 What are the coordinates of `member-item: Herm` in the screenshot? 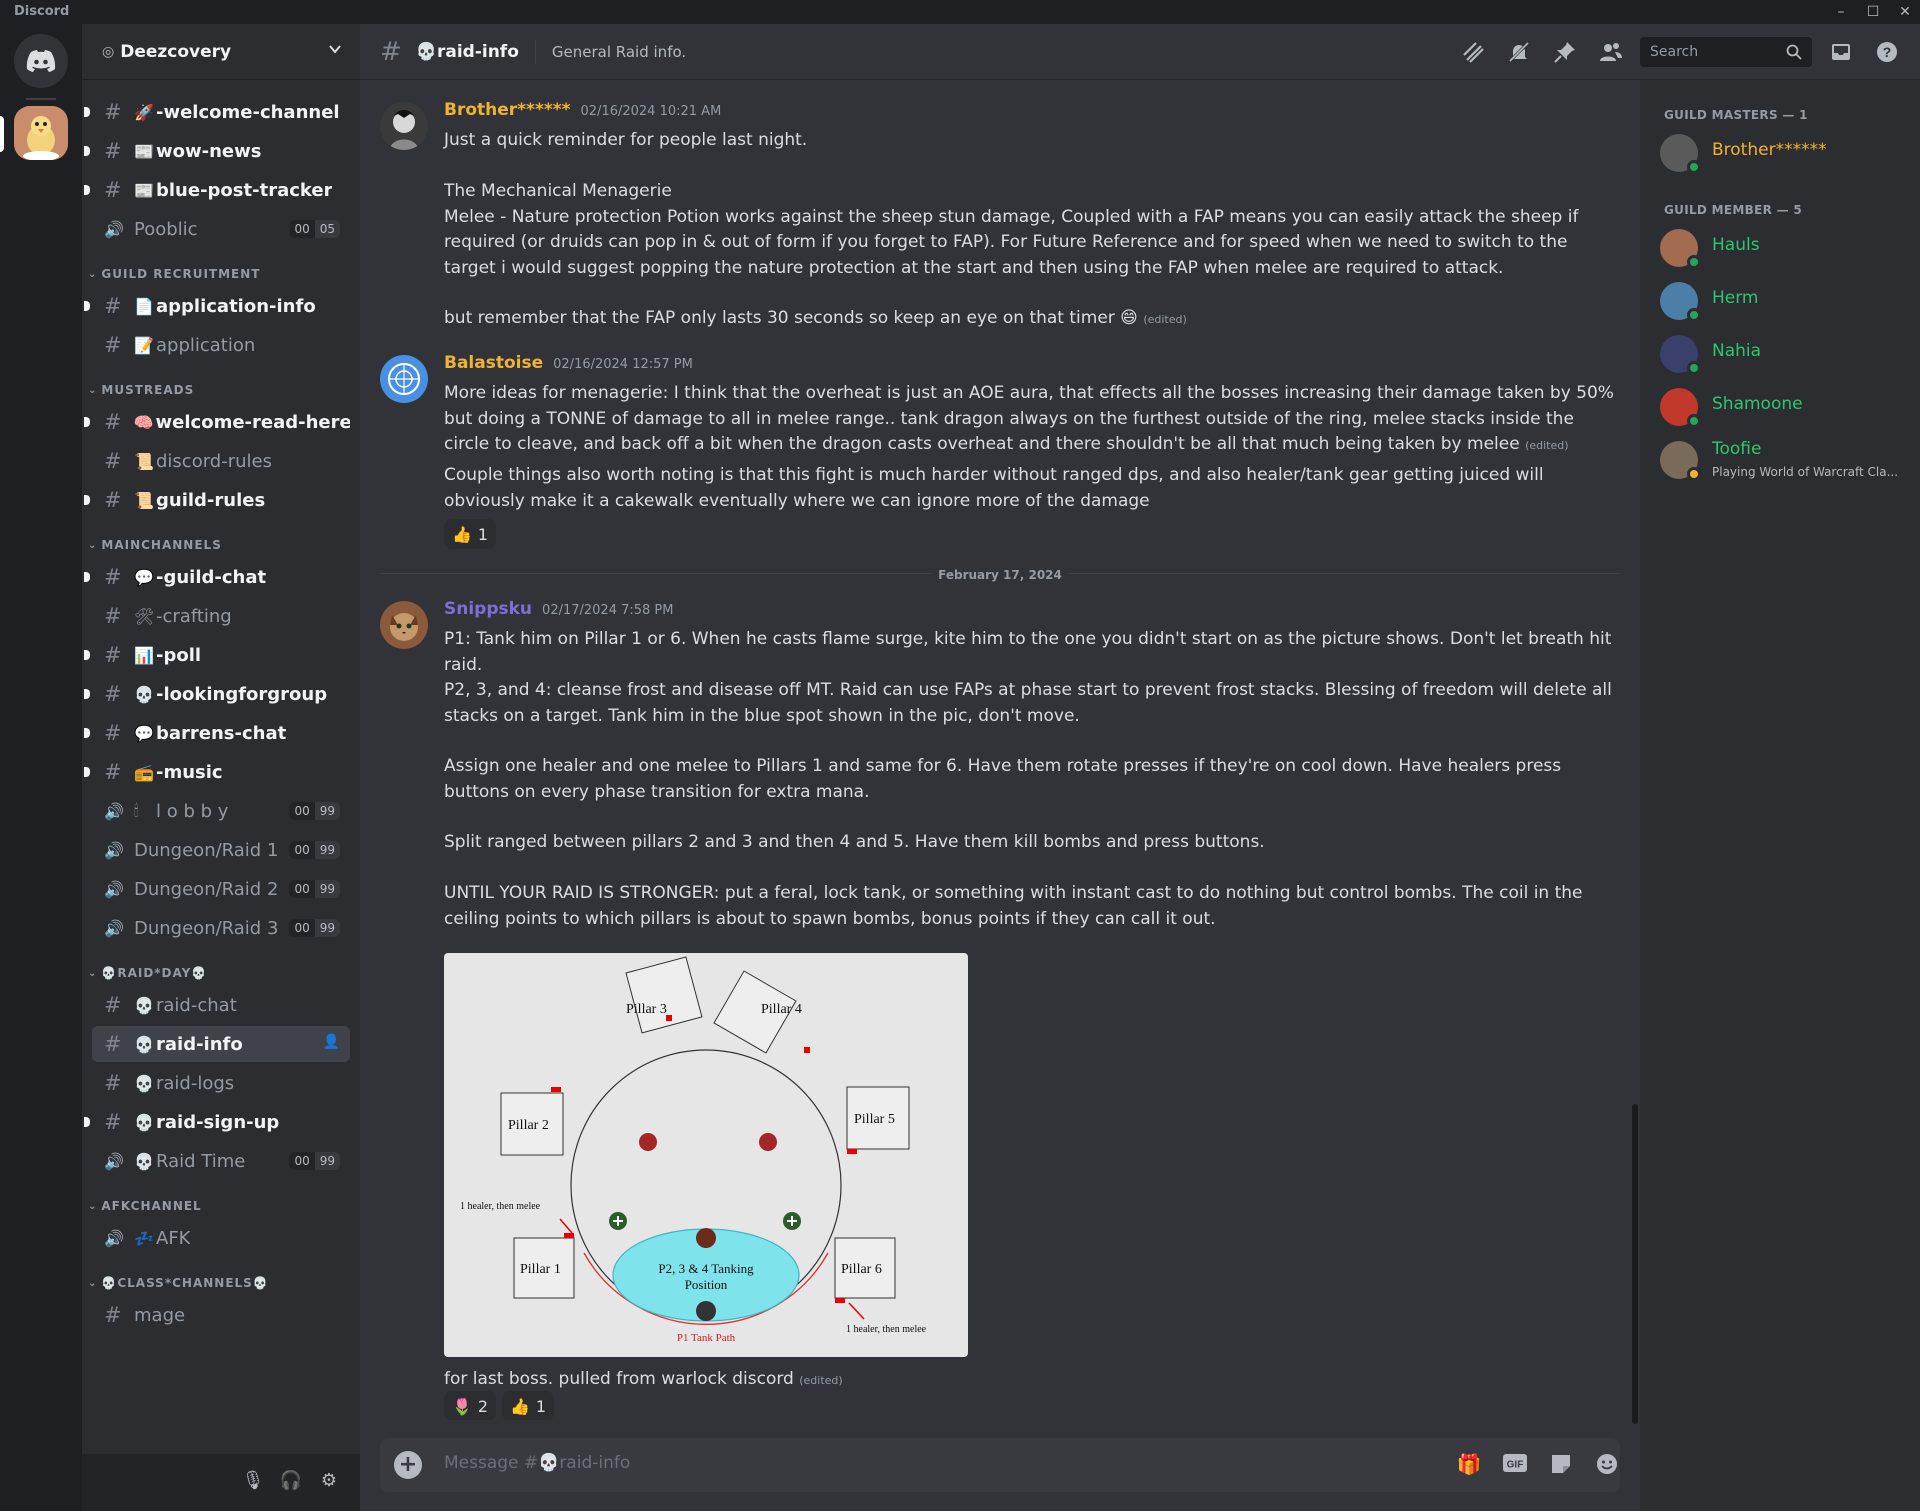 It's located at (1785, 300).